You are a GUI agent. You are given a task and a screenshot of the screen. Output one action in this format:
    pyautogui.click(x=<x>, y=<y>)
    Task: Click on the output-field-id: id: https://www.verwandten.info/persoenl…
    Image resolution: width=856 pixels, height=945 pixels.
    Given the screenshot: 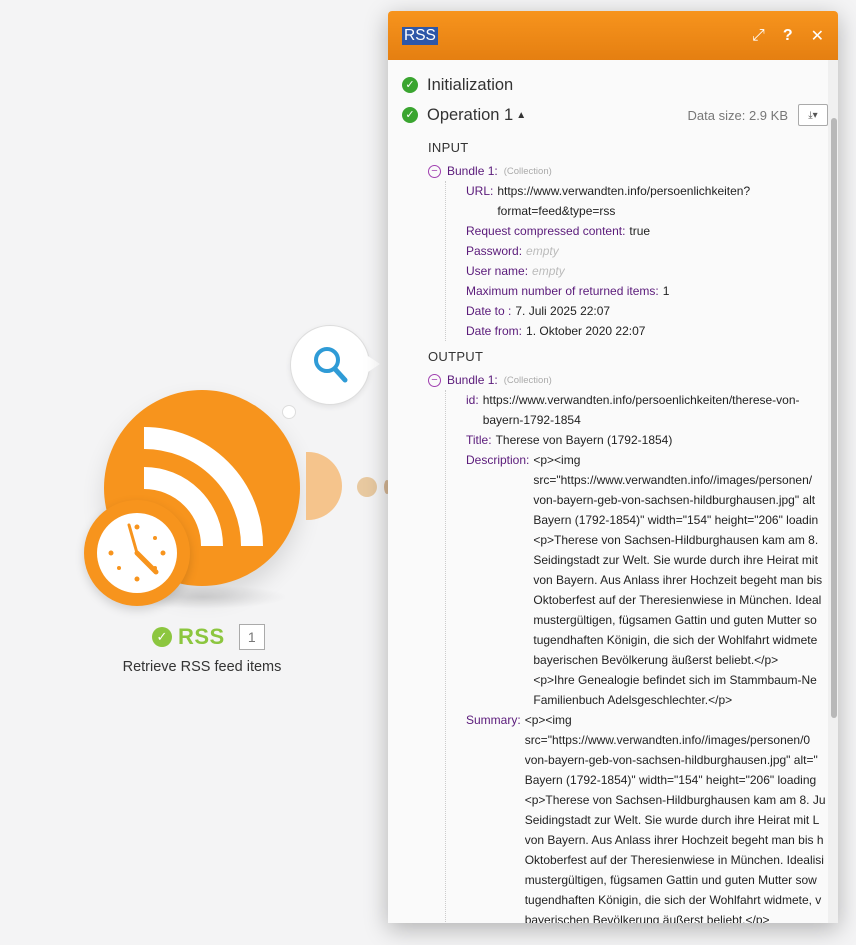 What is the action you would take?
    pyautogui.click(x=647, y=410)
    